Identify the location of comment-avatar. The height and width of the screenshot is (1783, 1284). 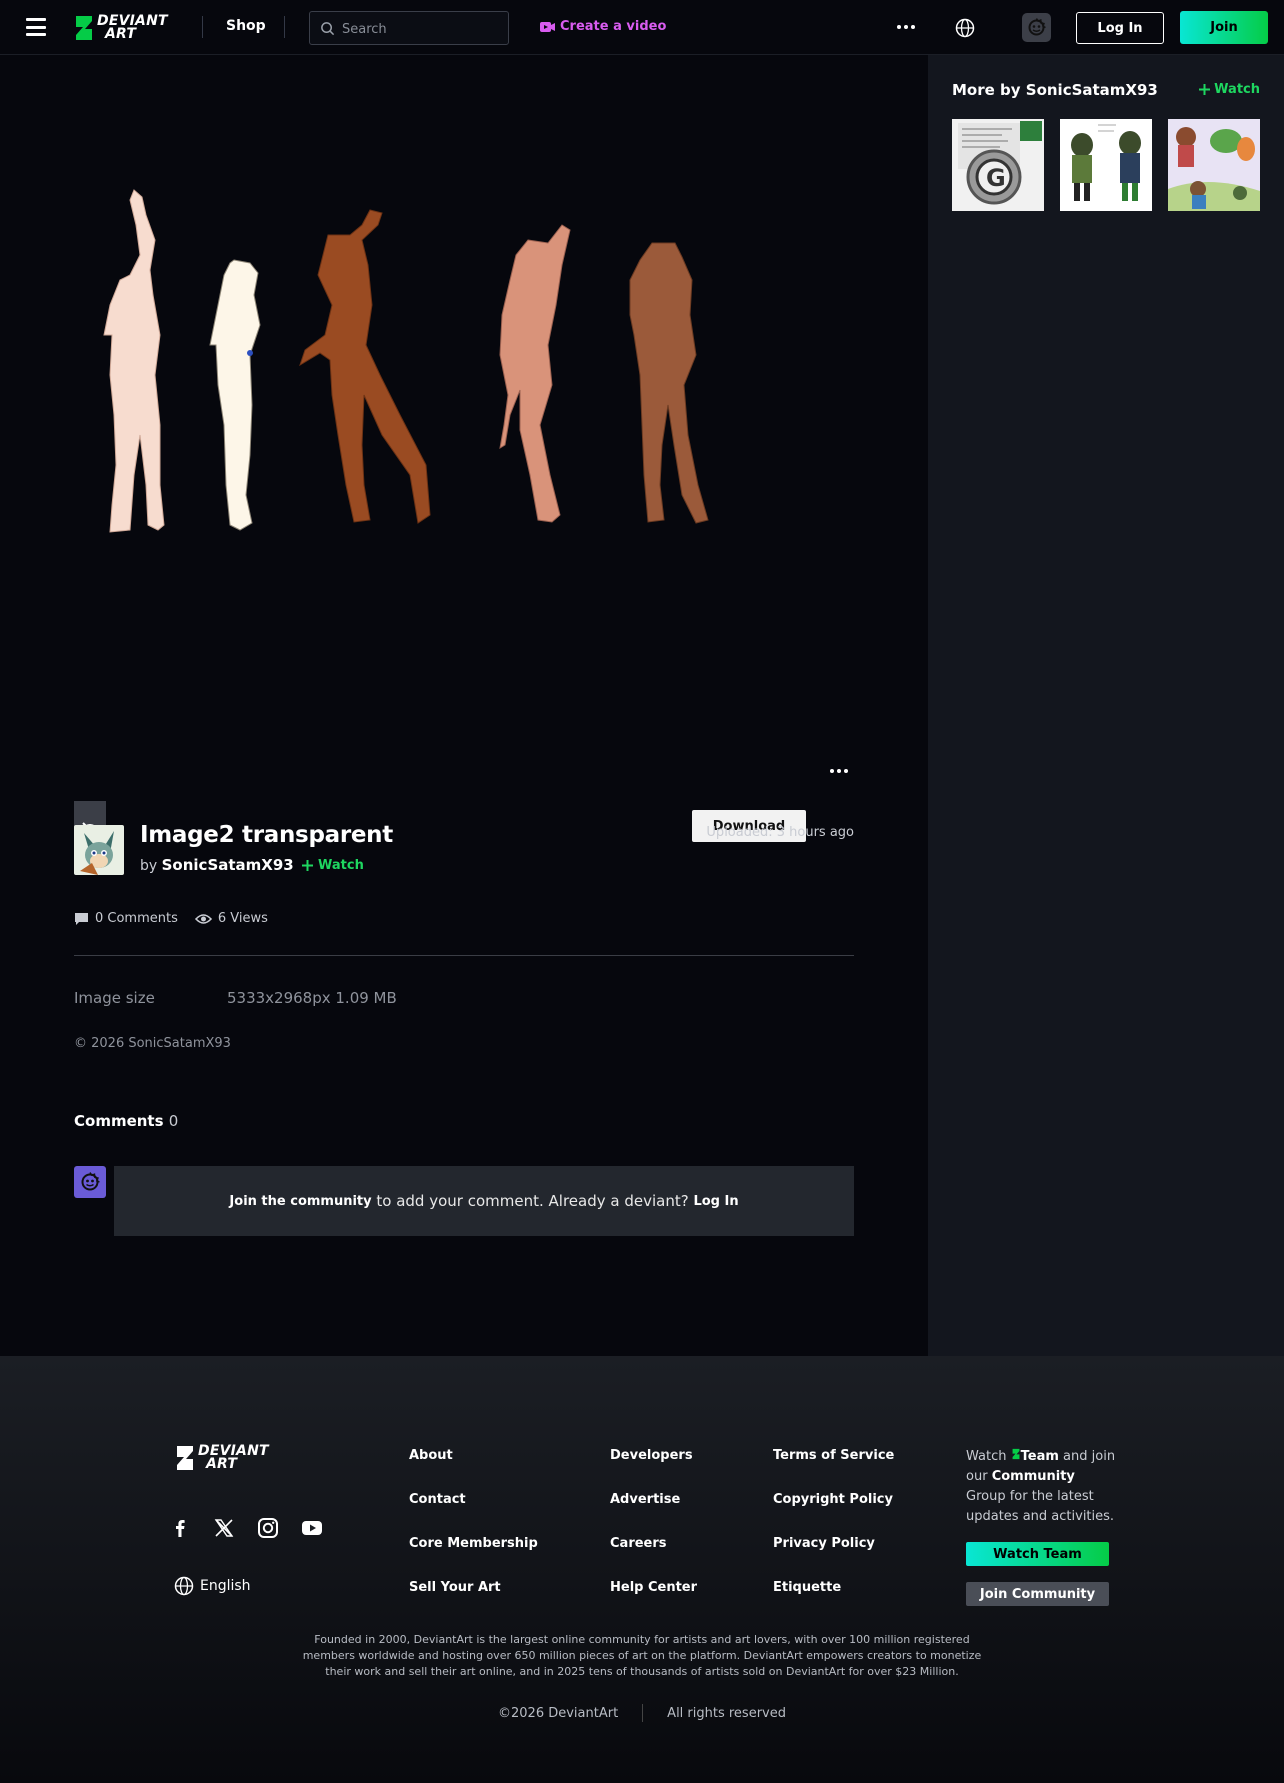
(90, 1182).